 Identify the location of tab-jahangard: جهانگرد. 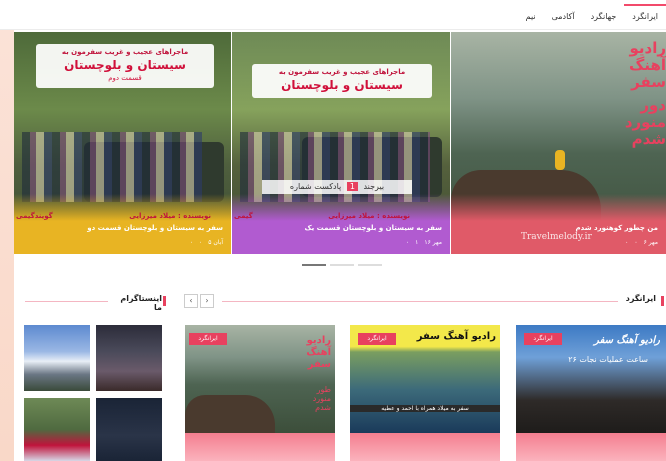
(604, 15).